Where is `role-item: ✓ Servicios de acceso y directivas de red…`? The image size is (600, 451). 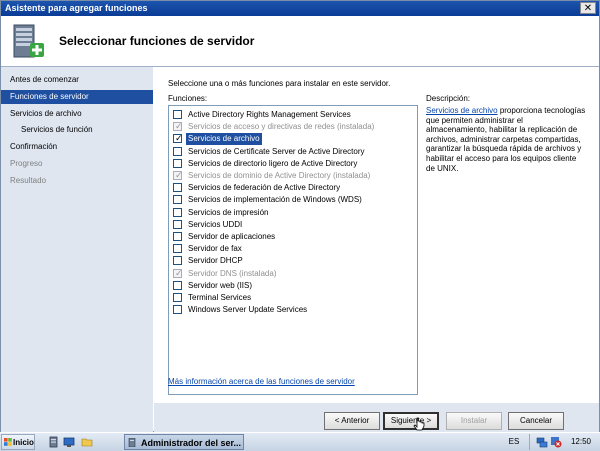 role-item: ✓ Servicios de acceso y directivas de red… is located at coordinates (293, 127).